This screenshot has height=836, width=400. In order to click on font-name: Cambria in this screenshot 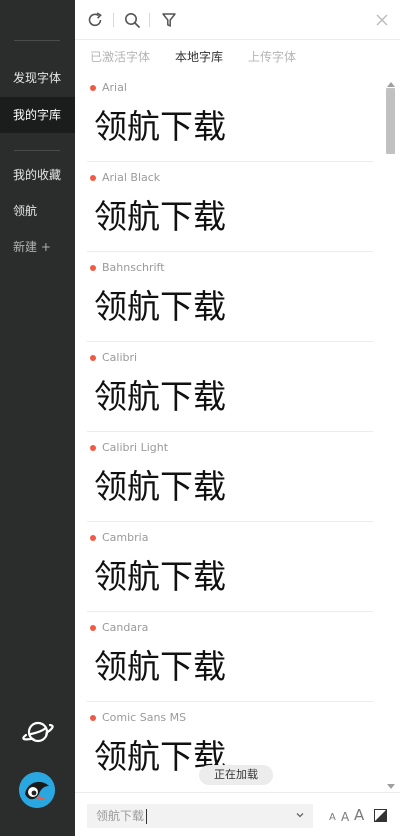, I will do `click(125, 537)`.